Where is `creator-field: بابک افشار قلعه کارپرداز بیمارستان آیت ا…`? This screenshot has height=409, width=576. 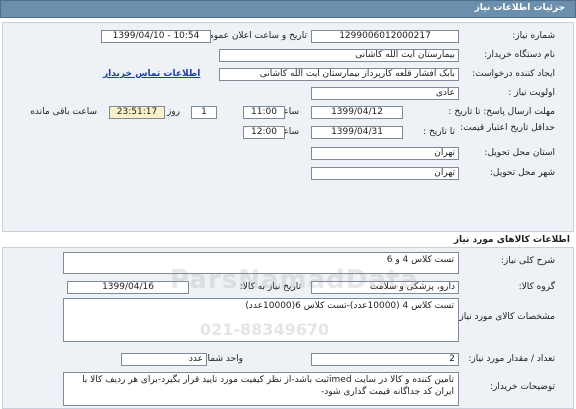
creator-field: بابک افشار قلعه کارپرداز بیمارستان آیت ا… is located at coordinates (339, 74).